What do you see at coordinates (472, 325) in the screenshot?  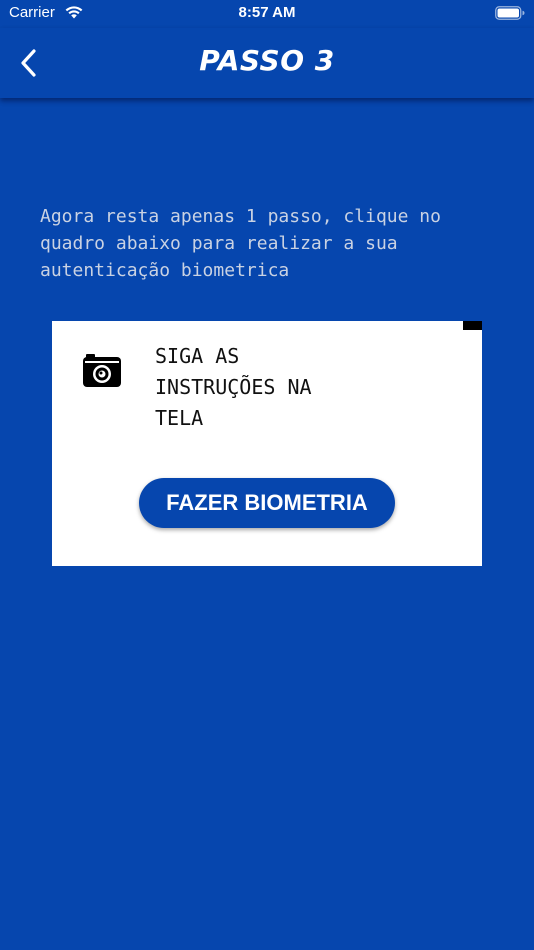 I see `card-corner-mark` at bounding box center [472, 325].